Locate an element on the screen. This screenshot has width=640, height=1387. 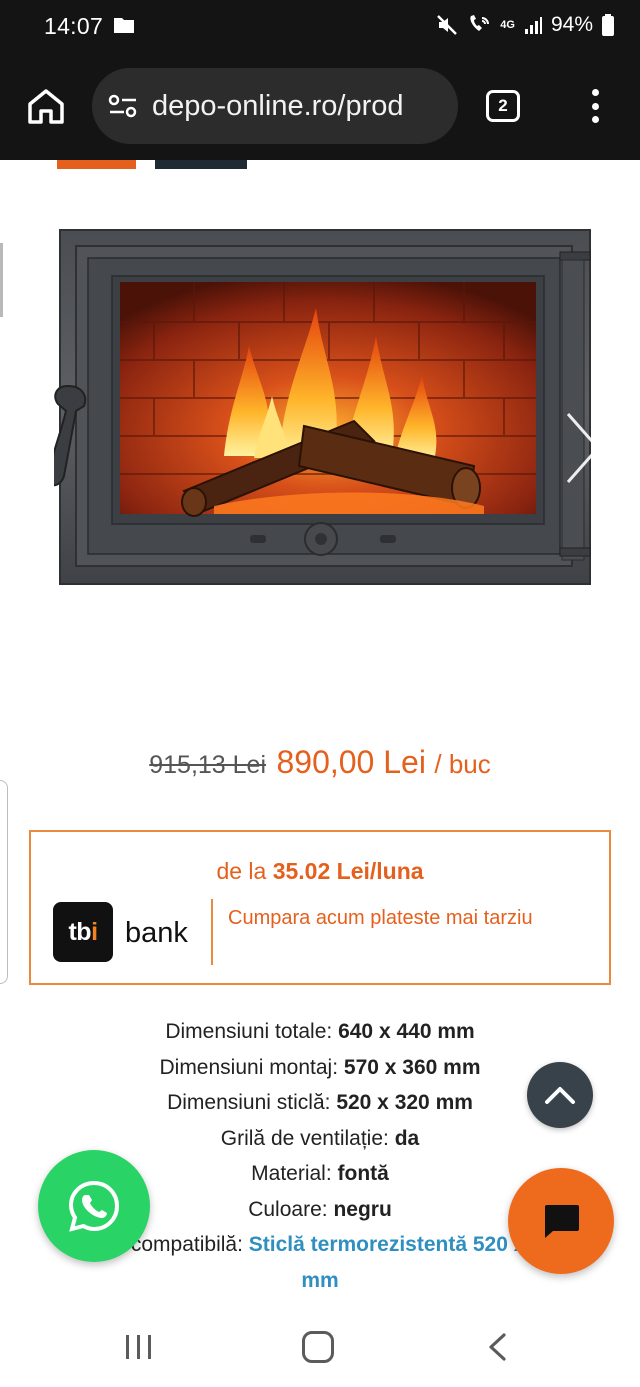
old-price: 915,13 Lei is located at coordinates (208, 765).